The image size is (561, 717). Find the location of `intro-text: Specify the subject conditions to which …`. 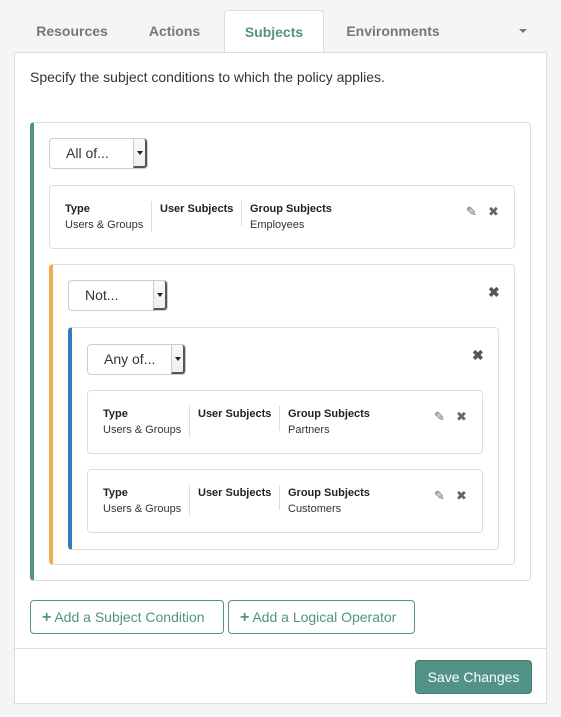

intro-text: Specify the subject conditions to which … is located at coordinates (207, 77).